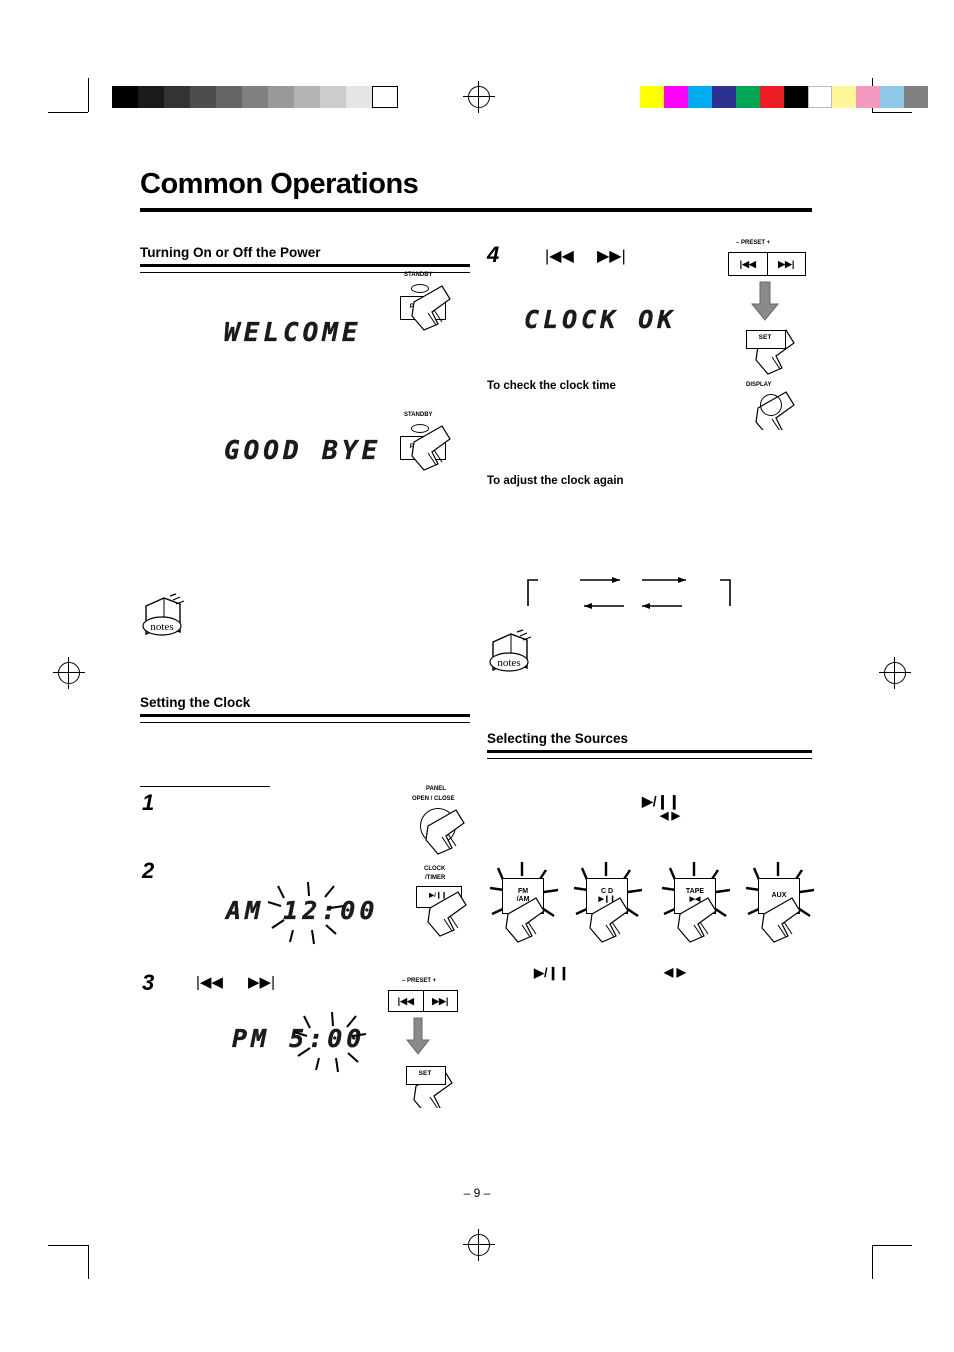 This screenshot has height=1352, width=954. I want to click on step3-set-label: SET, so click(425, 1073).